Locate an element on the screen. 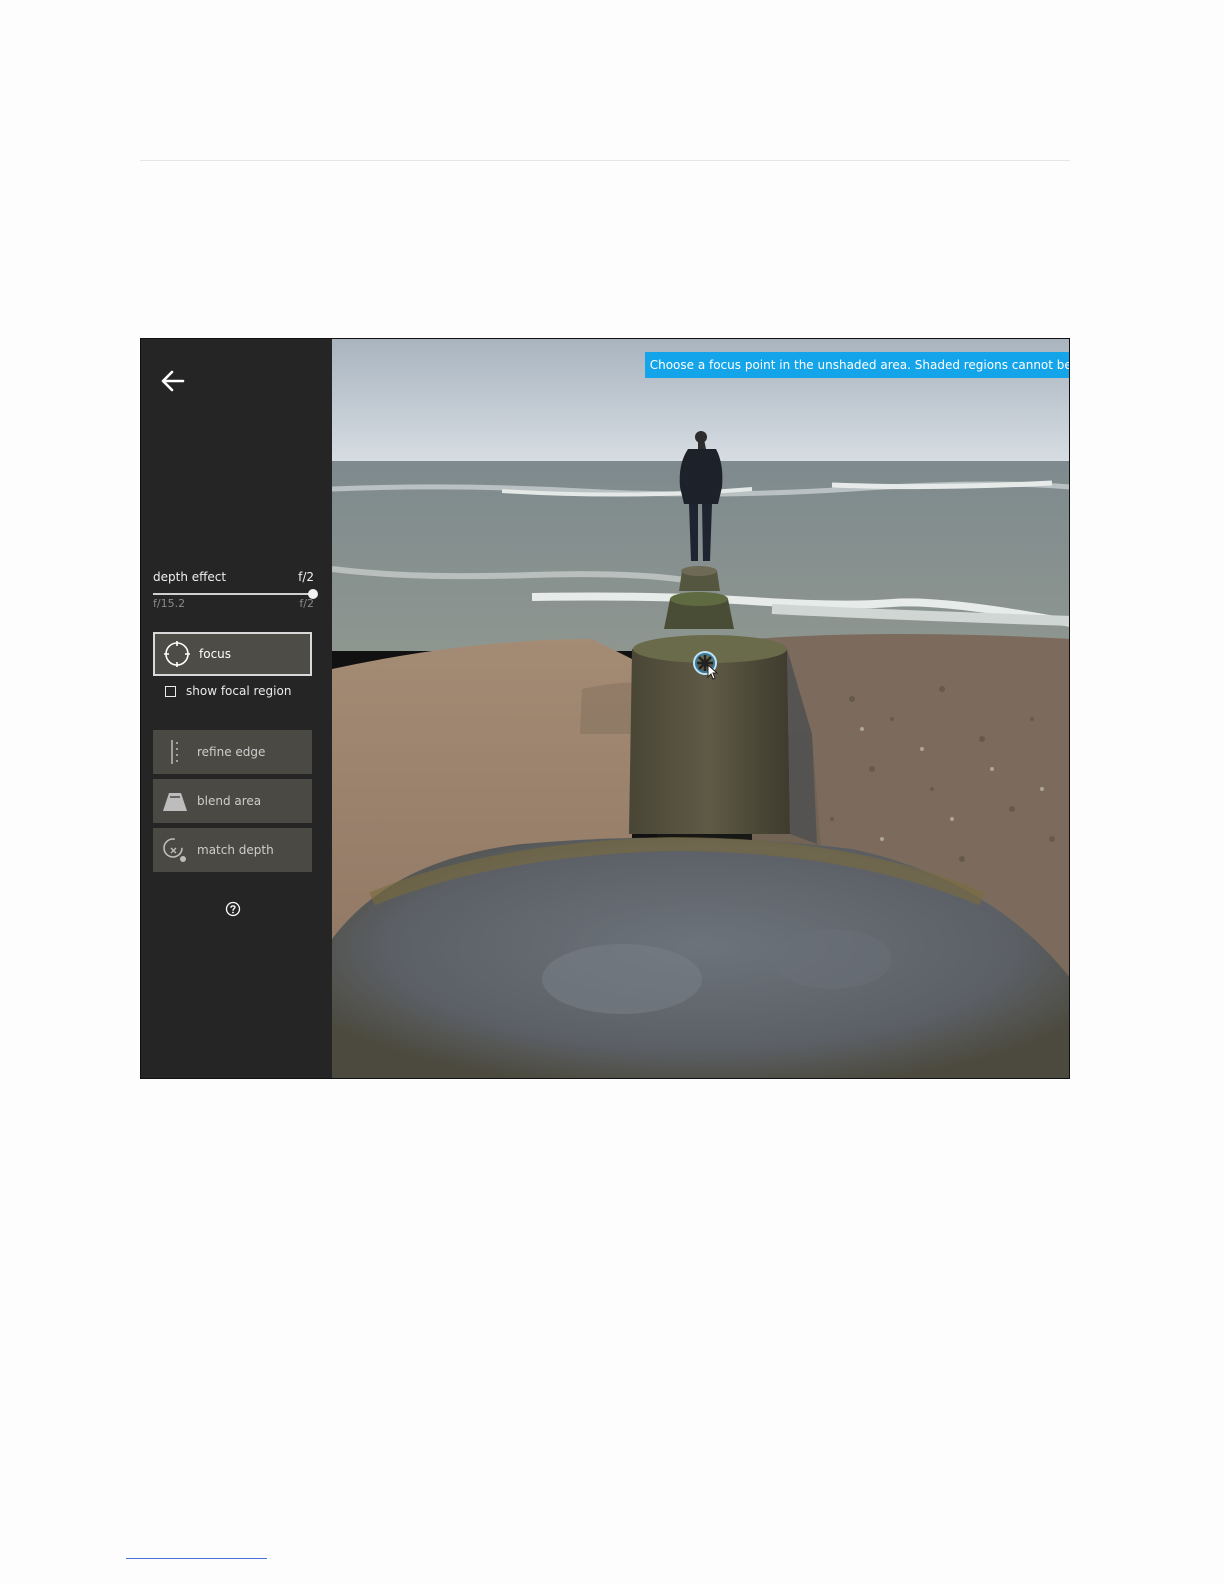  top-divider is located at coordinates (605, 160).